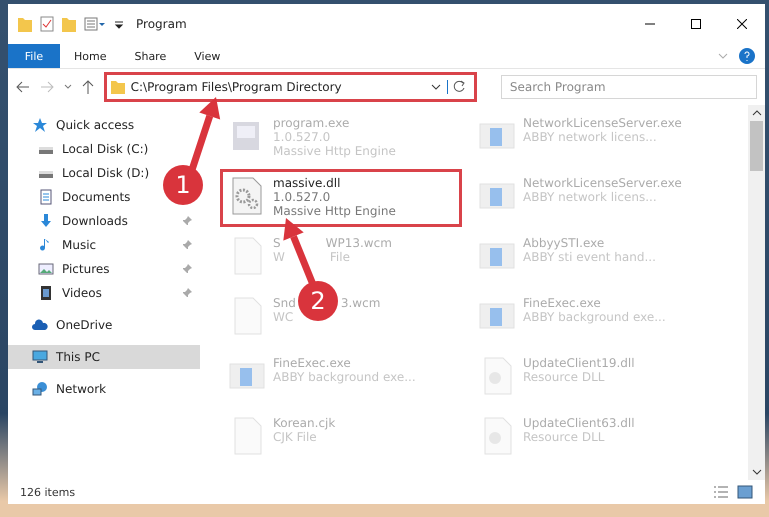 Image resolution: width=769 pixels, height=517 pixels. Describe the element at coordinates (104, 269) in the screenshot. I see `sidebar-item: Pictures` at that location.